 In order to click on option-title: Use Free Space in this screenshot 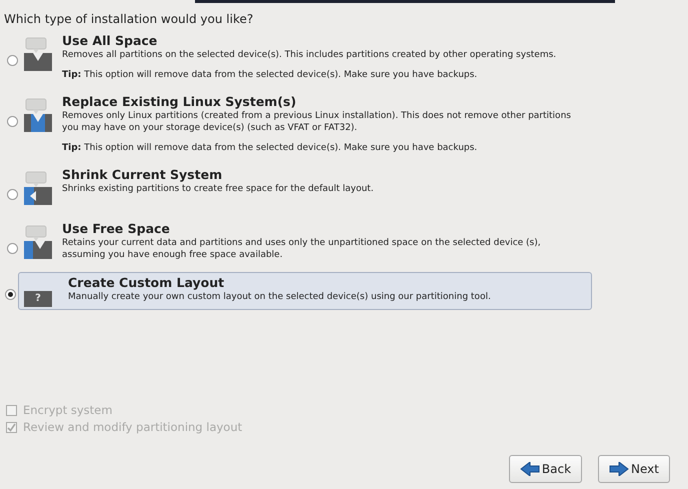, I will do `click(116, 228)`.